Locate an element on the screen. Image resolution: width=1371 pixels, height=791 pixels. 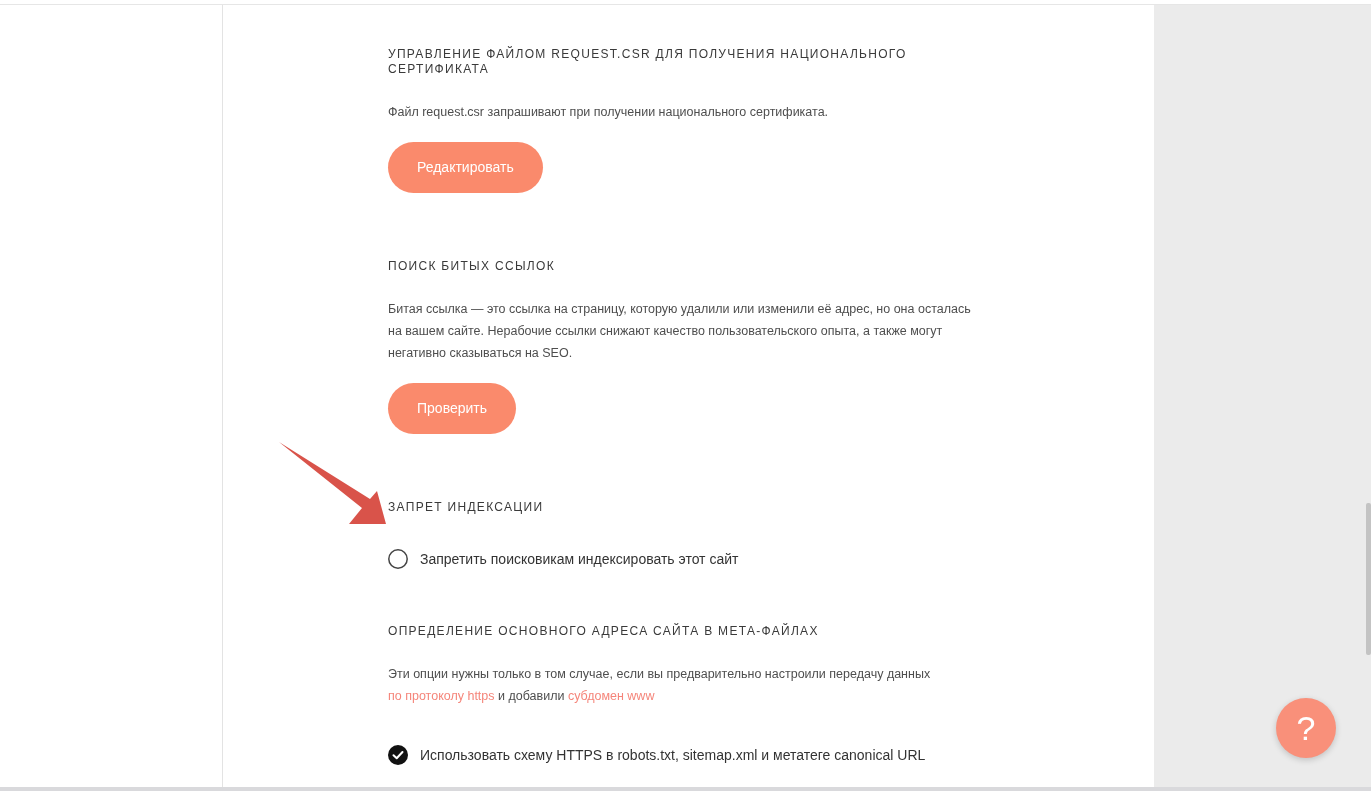
description-text: Файл request.csr запрашивают при получении национального сертификата. is located at coordinates (609, 112).